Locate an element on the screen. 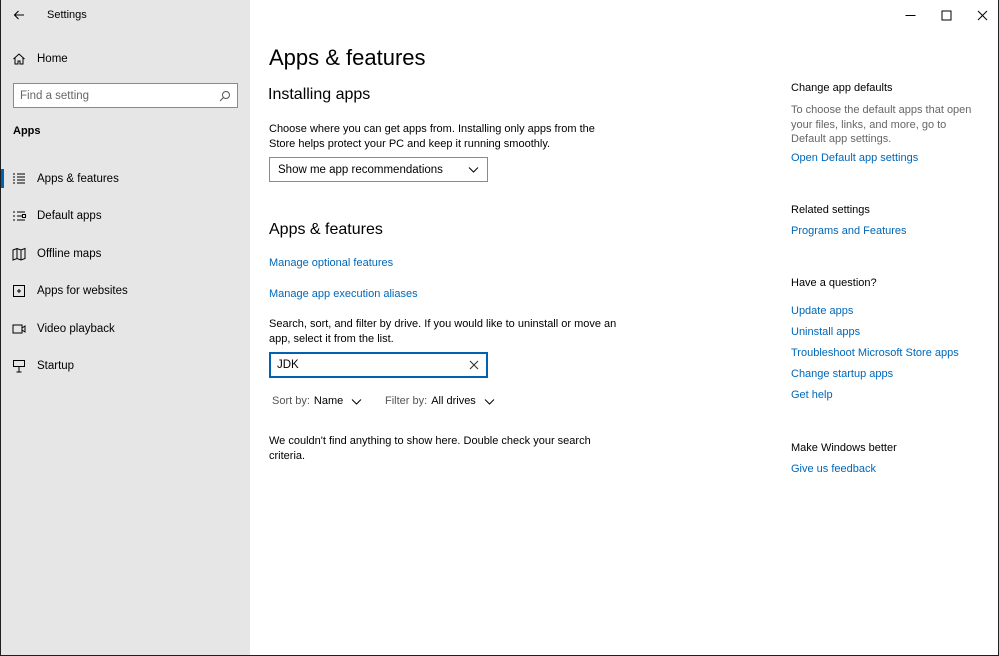 The height and width of the screenshot is (656, 999). related-settings-heading: Related settings is located at coordinates (830, 210).